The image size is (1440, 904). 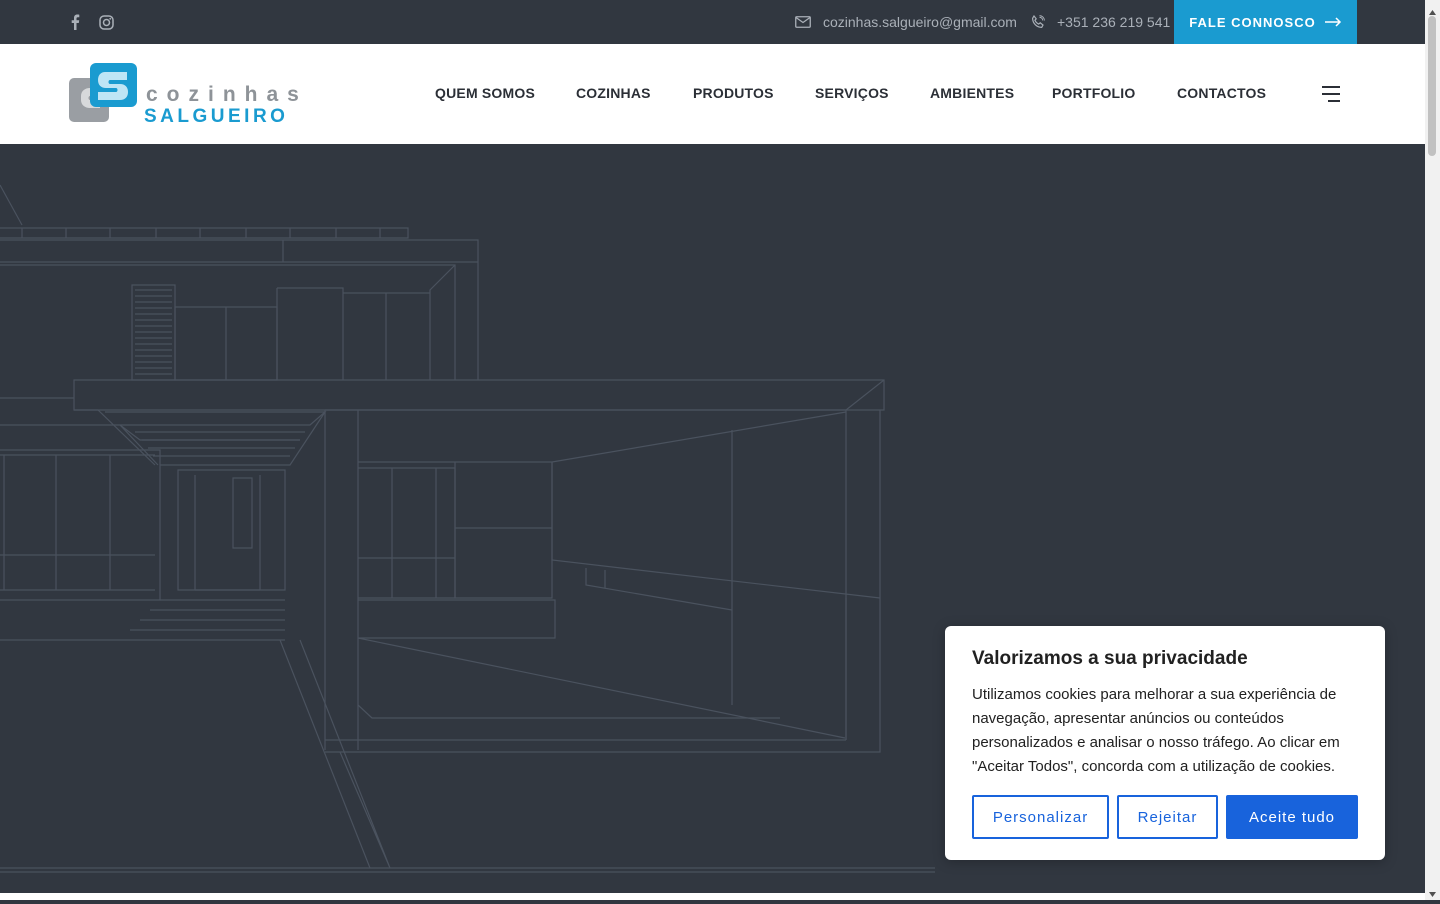 I want to click on phone-link: +351 236 219 541, so click(x=1100, y=22).